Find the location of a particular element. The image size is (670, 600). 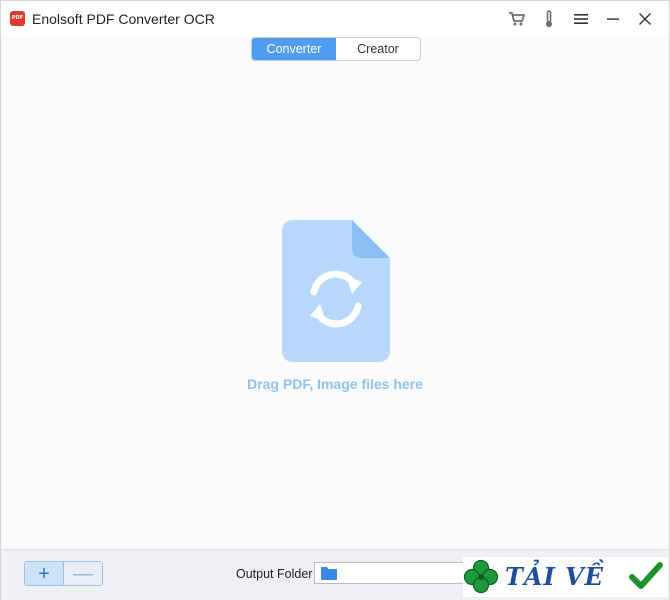

checkmark-icon is located at coordinates (646, 575).